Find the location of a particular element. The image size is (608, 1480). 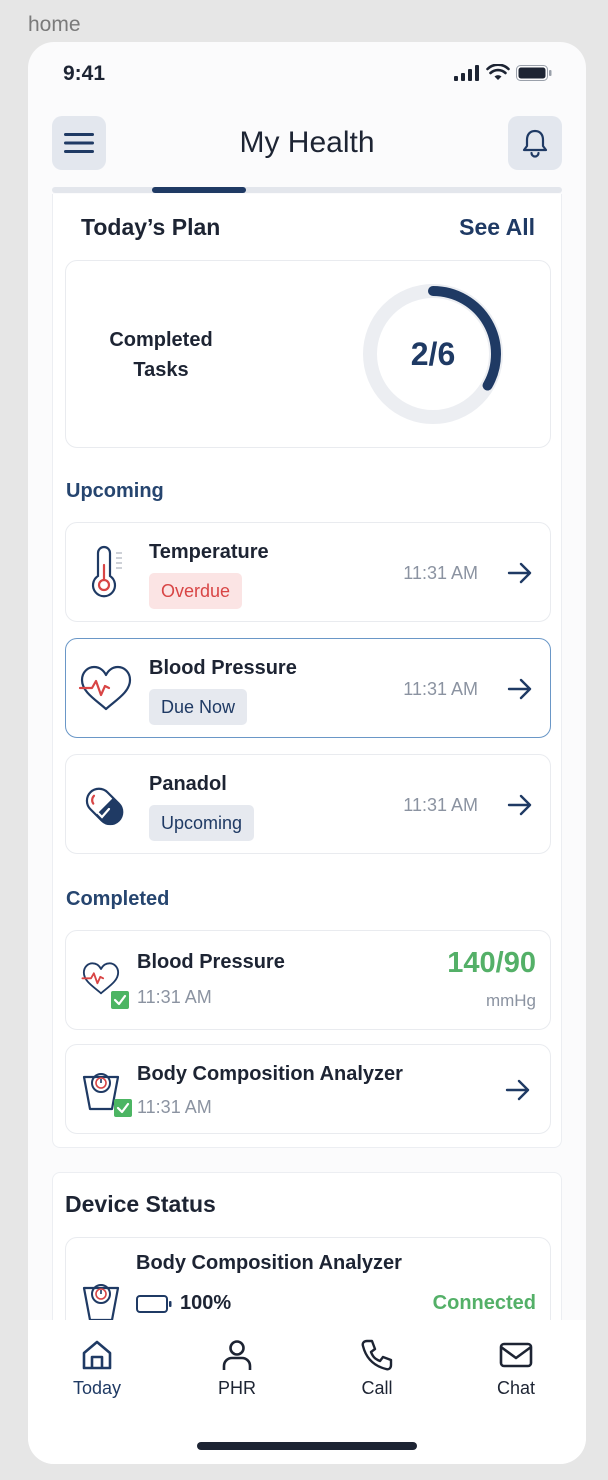

bell-icon is located at coordinates (535, 143).